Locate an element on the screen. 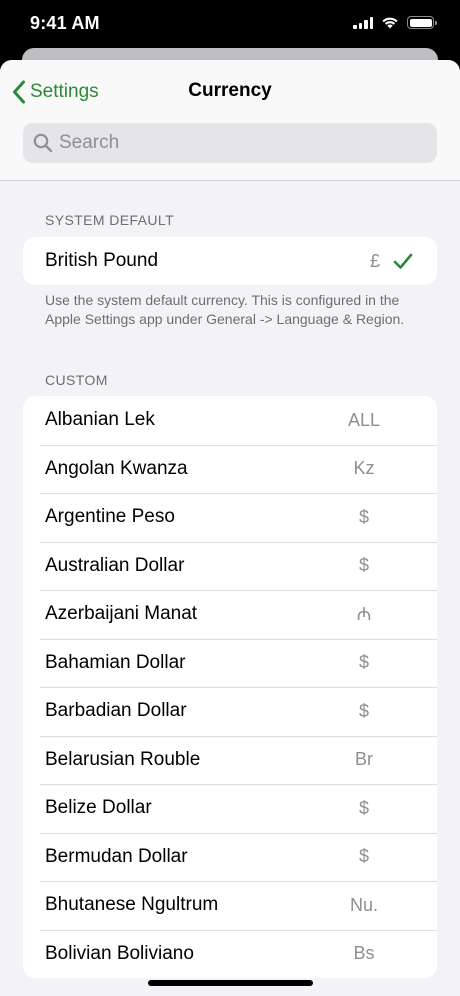 This screenshot has width=460, height=996. search-input is located at coordinates (239, 143).